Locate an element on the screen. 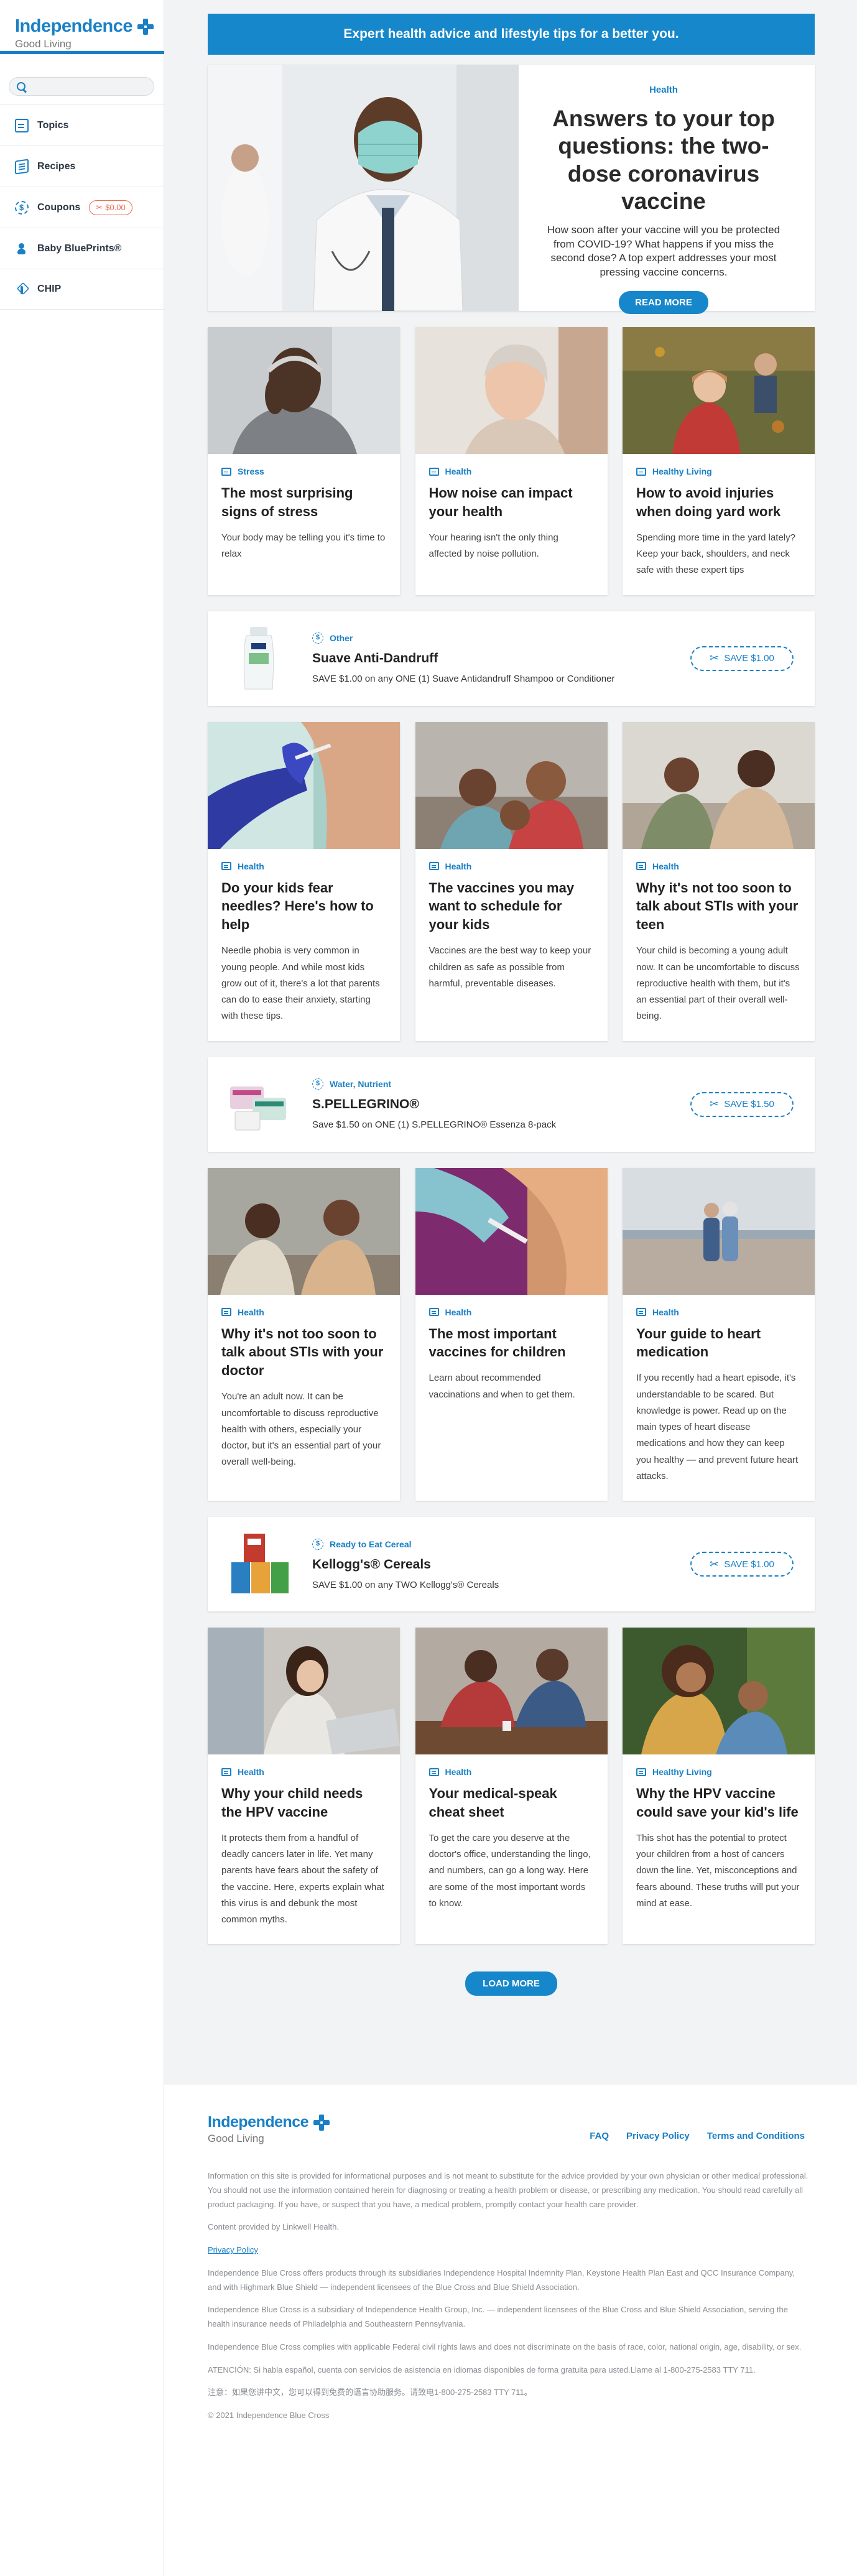 This screenshot has height=2576, width=857. blue-cross-icon is located at coordinates (321, 2122).